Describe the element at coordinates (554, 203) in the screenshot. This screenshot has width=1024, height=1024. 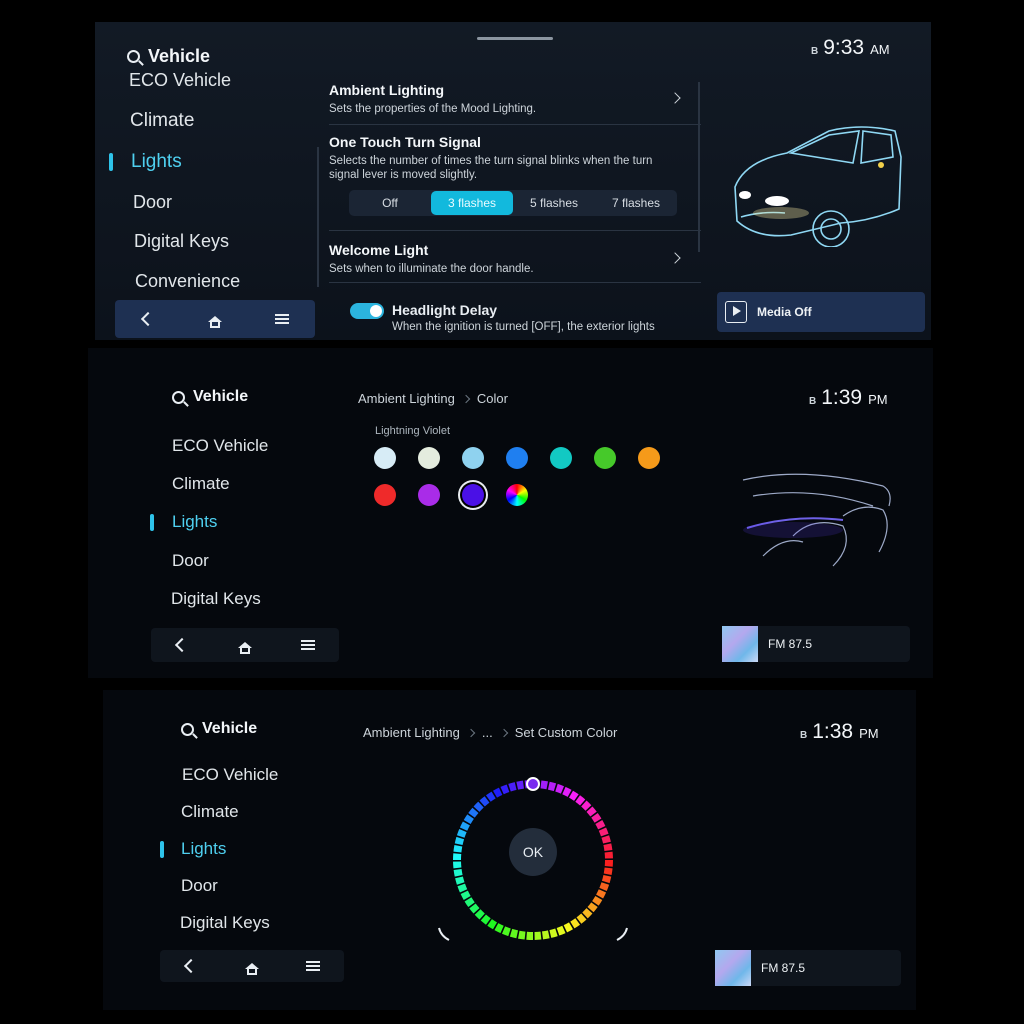
I see `segment-5-flashes: 5 flashes` at that location.